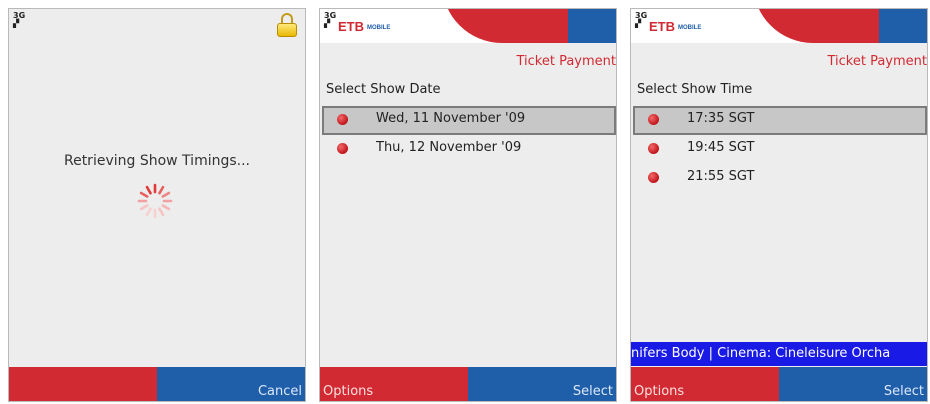 This screenshot has height=404, width=930. Describe the element at coordinates (449, 147) in the screenshot. I see `list-item-label: Thu, 12 November '09` at that location.